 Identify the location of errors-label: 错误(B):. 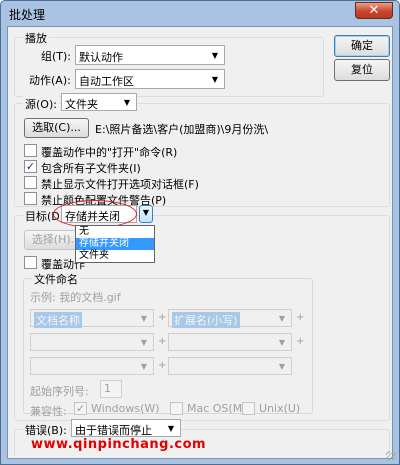
(46, 430).